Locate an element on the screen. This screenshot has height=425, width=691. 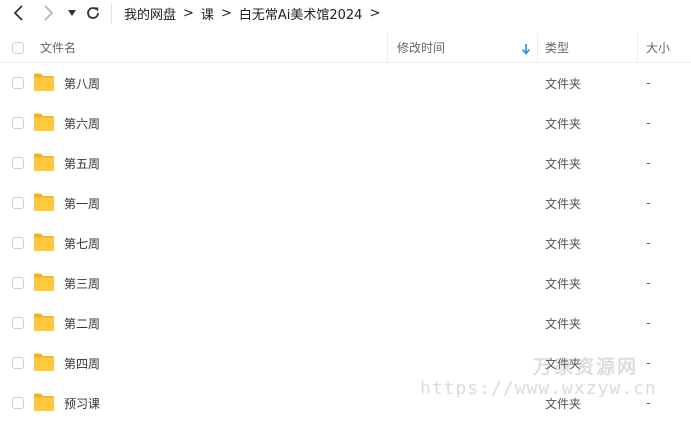
refresh-icon is located at coordinates (93, 13).